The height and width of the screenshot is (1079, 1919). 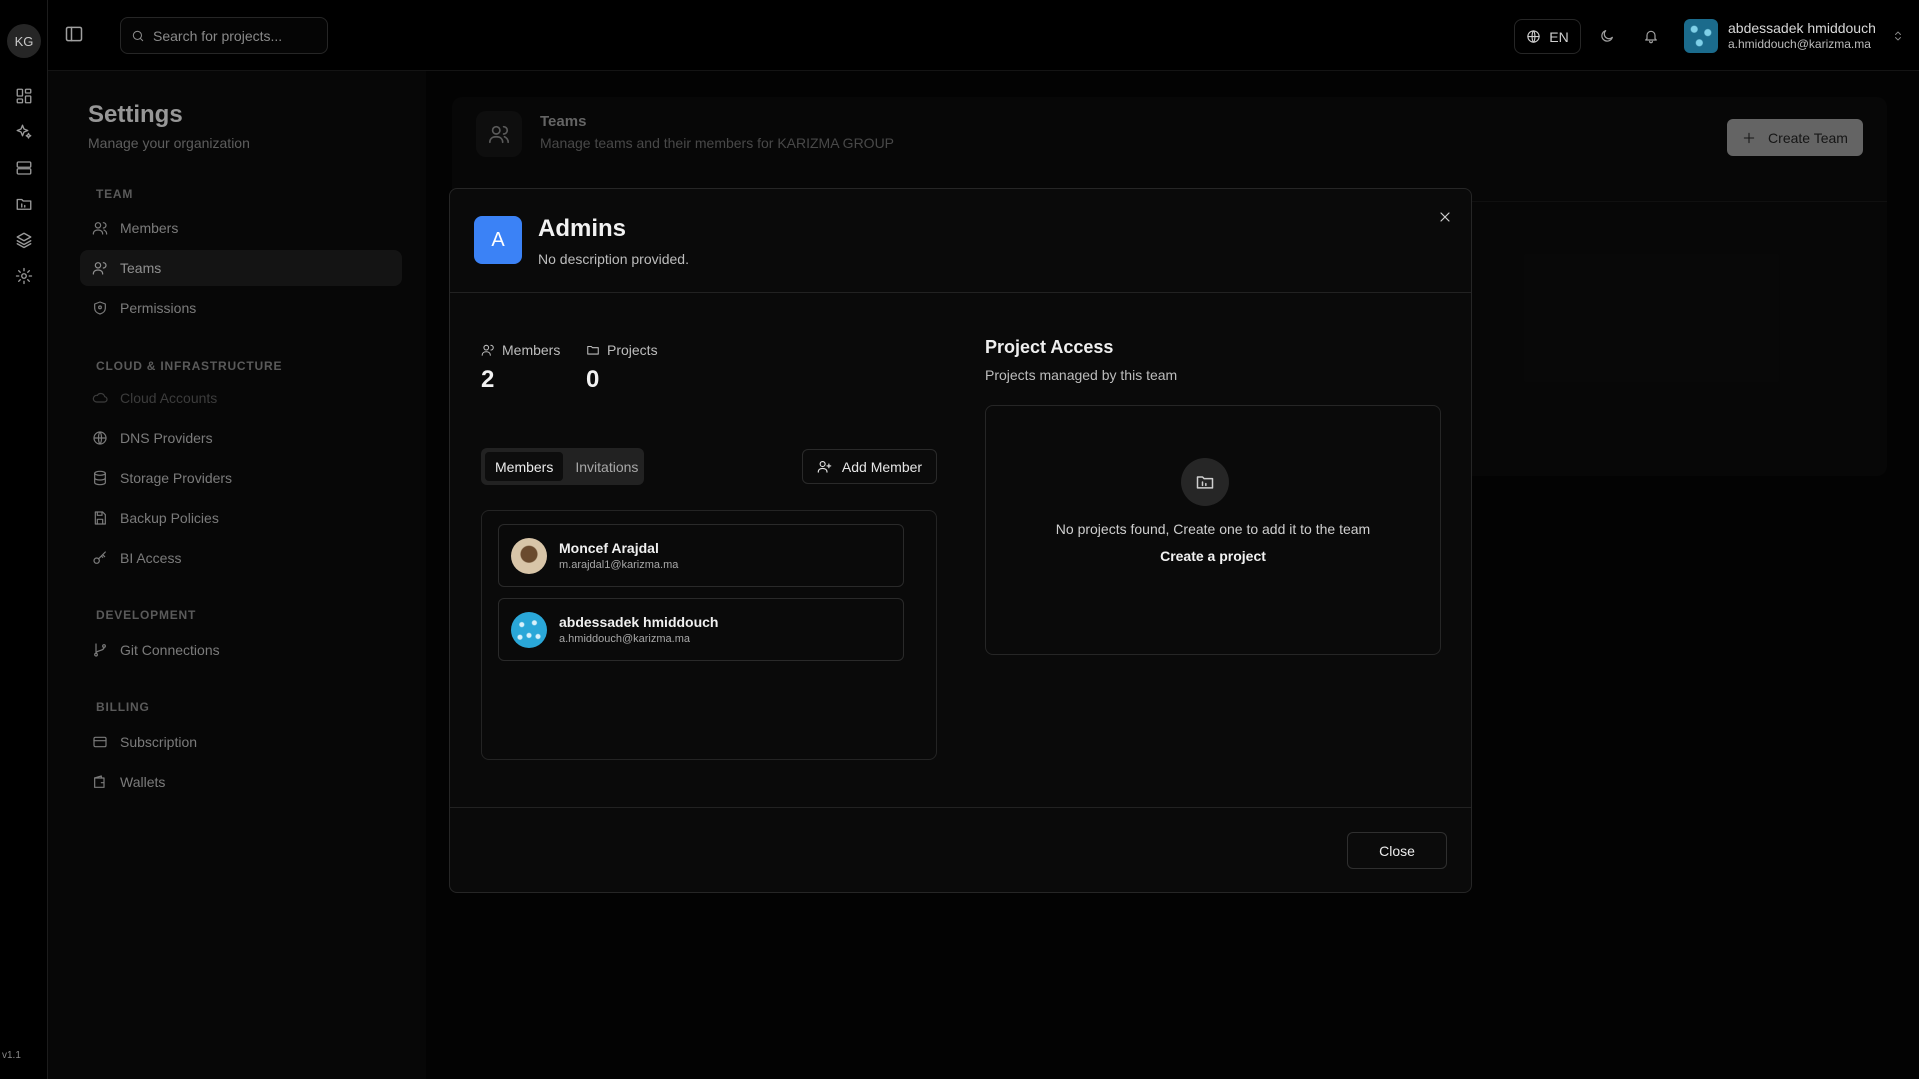 What do you see at coordinates (488, 350) in the screenshot?
I see `users-icon` at bounding box center [488, 350].